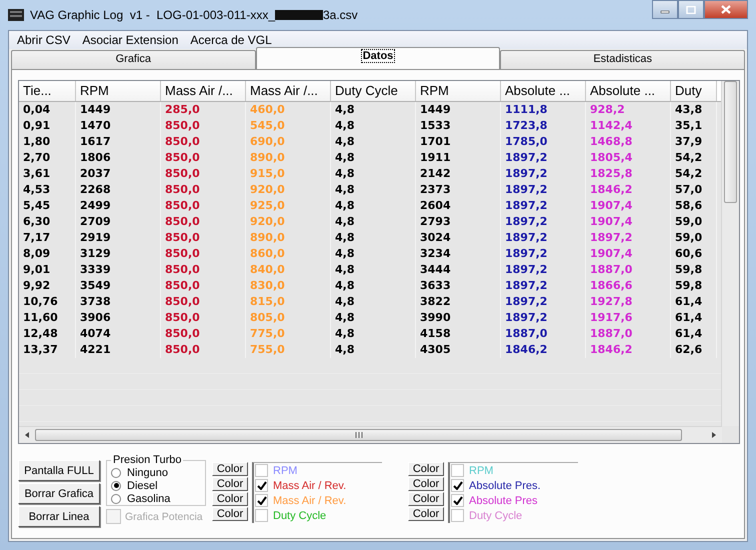  Describe the element at coordinates (458, 206) in the screenshot. I see `table-cell: 2604` at that location.